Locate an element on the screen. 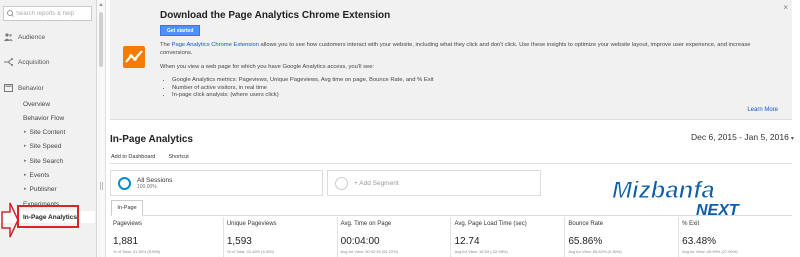 The image size is (800, 257). metric-value: 63.48% is located at coordinates (699, 241).